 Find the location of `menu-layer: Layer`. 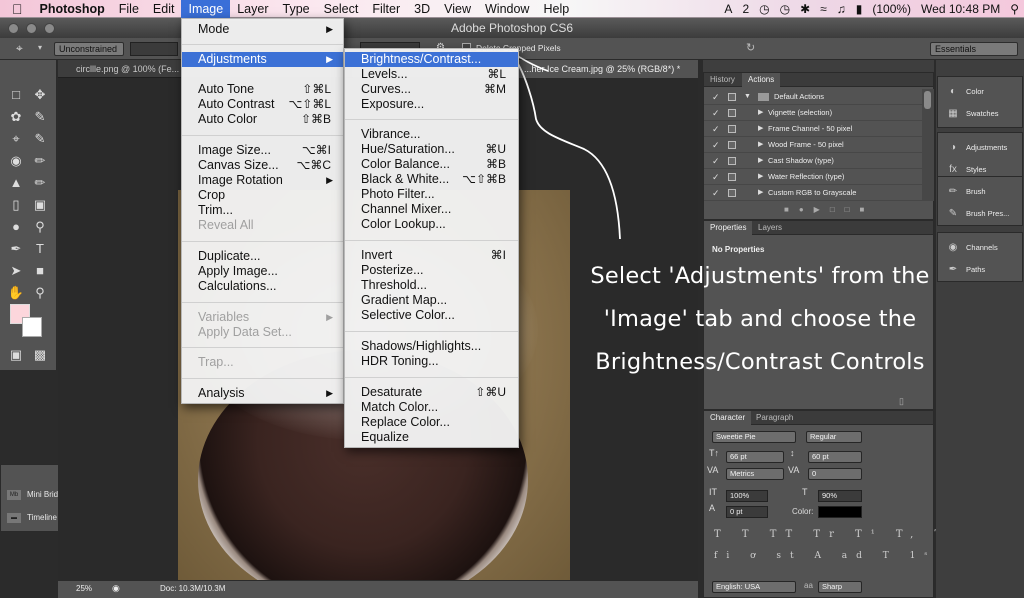

menu-layer: Layer is located at coordinates (252, 9).